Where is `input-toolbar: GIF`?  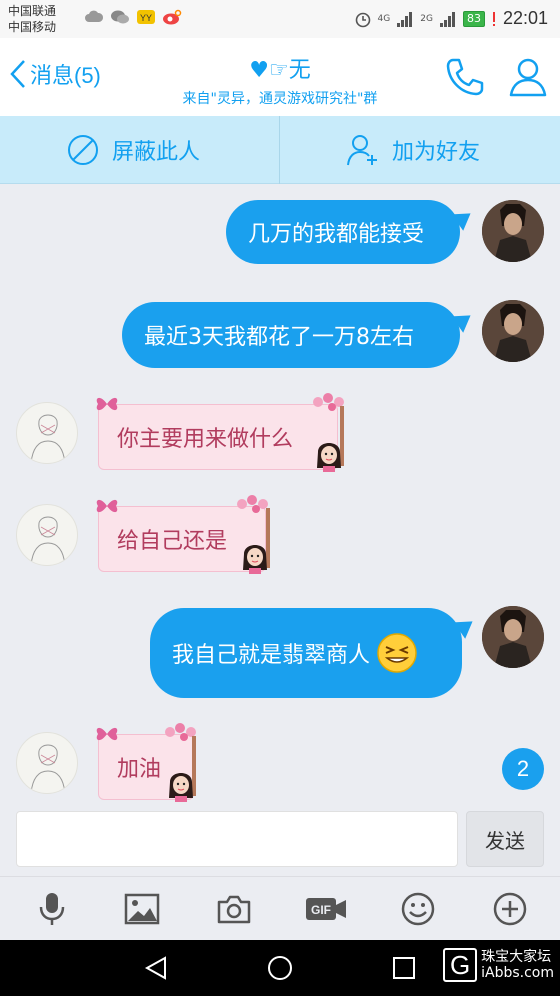 input-toolbar: GIF is located at coordinates (280, 908).